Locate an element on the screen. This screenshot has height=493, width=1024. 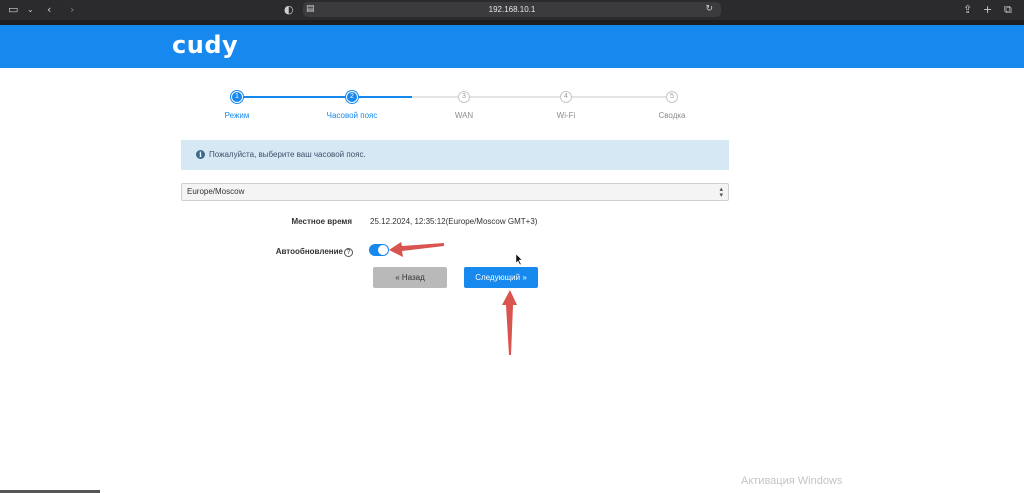
annotation-arrow-next is located at coordinates (509, 322).